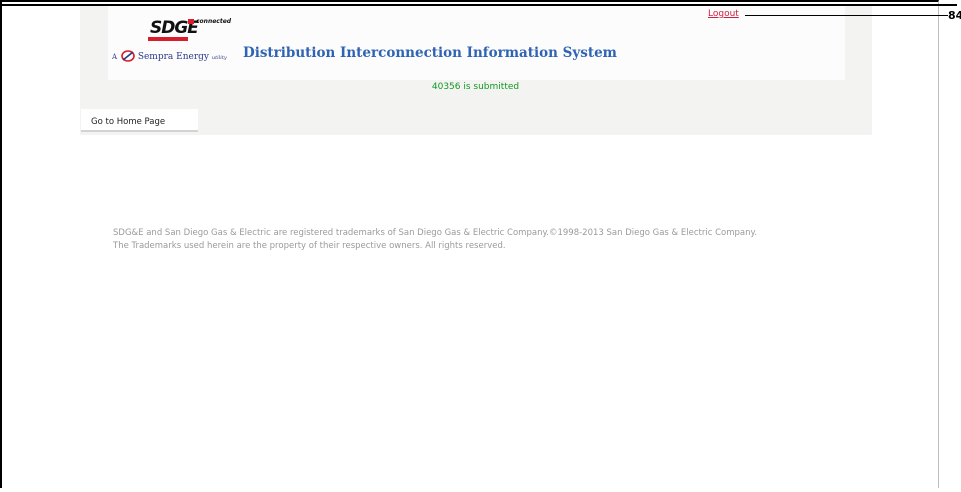 The height and width of the screenshot is (492, 961). Describe the element at coordinates (723, 14) in the screenshot. I see `logout-link: Logout` at that location.